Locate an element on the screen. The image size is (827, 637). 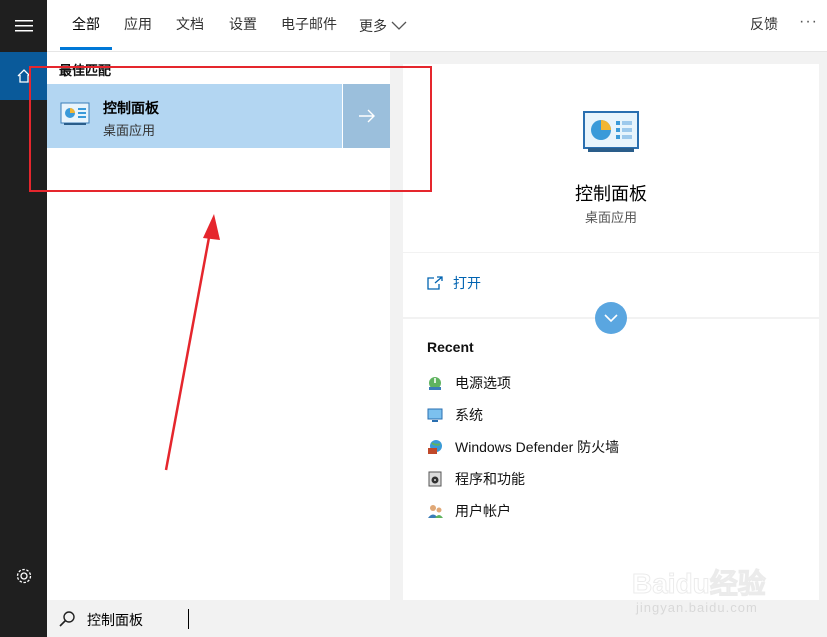
app-name: 控制面板 is located at coordinates (611, 194).